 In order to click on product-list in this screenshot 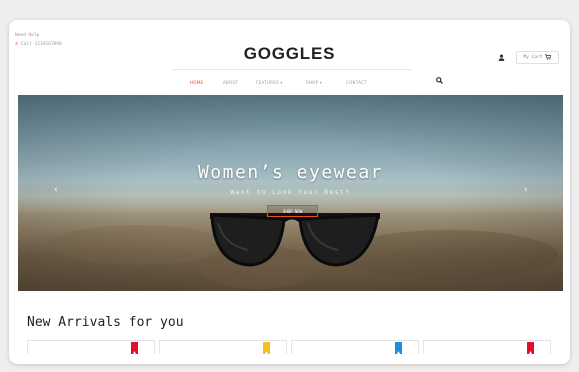, I will do `click(289, 347)`.